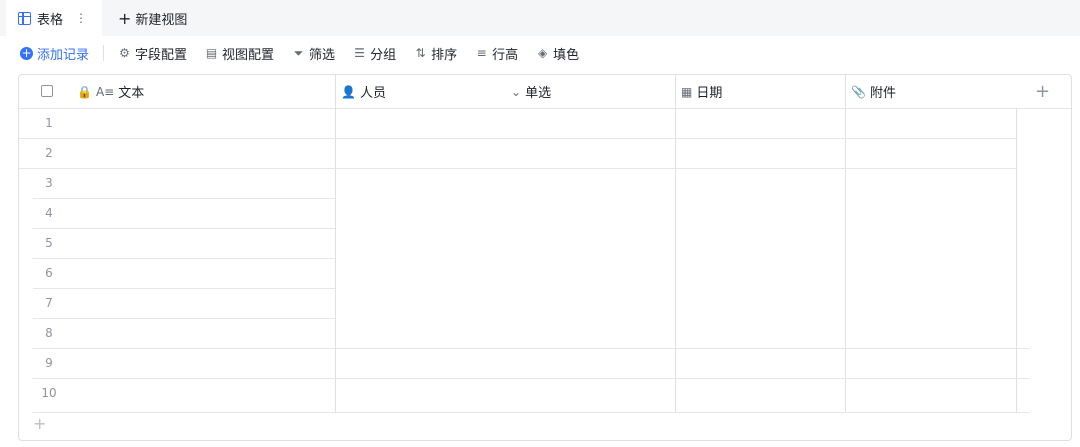 Image resolution: width=1080 pixels, height=447 pixels. What do you see at coordinates (50, 20) in the screenshot?
I see `tab-label: 表格` at bounding box center [50, 20].